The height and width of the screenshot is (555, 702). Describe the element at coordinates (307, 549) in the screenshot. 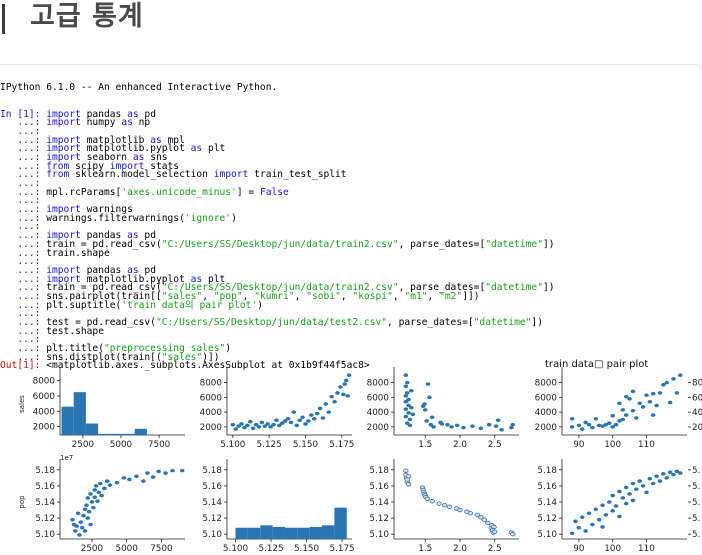

I see `x-tick-label: 5.150` at that location.